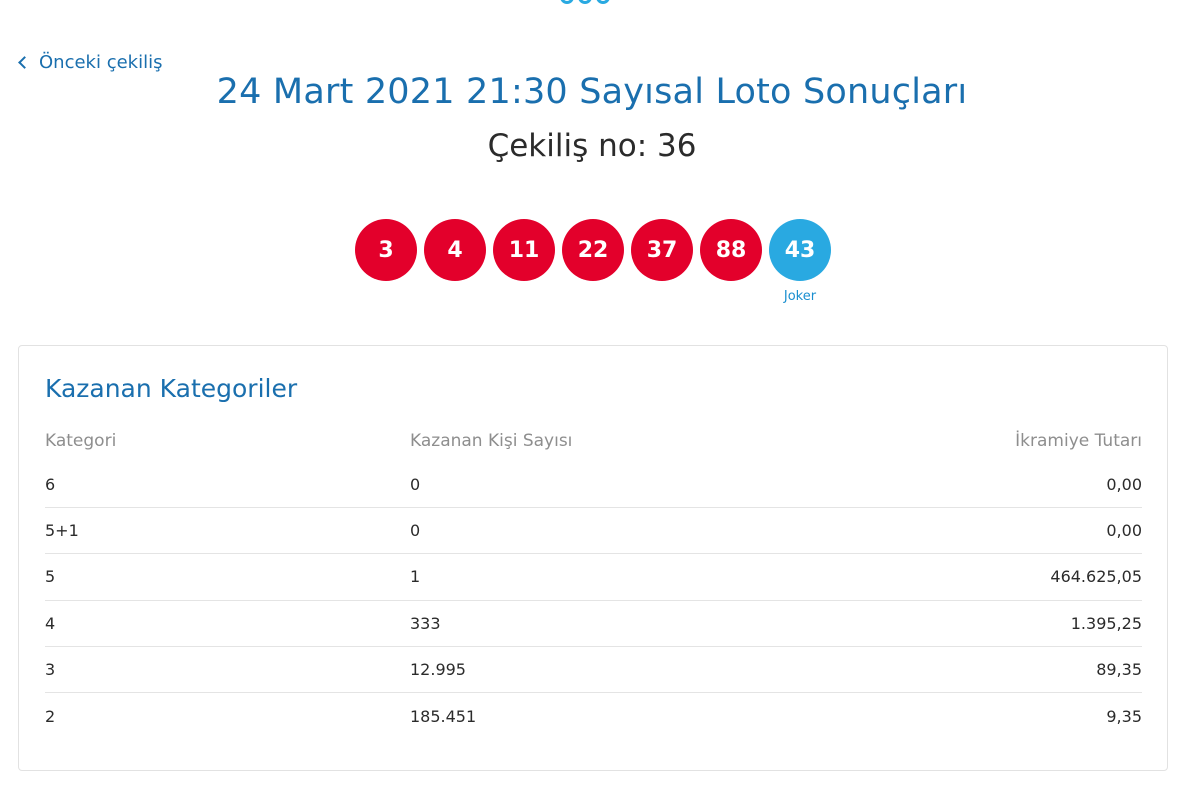 This screenshot has height=785, width=1184. I want to click on previous-draw-link: Önceki çekiliş, so click(89, 62).